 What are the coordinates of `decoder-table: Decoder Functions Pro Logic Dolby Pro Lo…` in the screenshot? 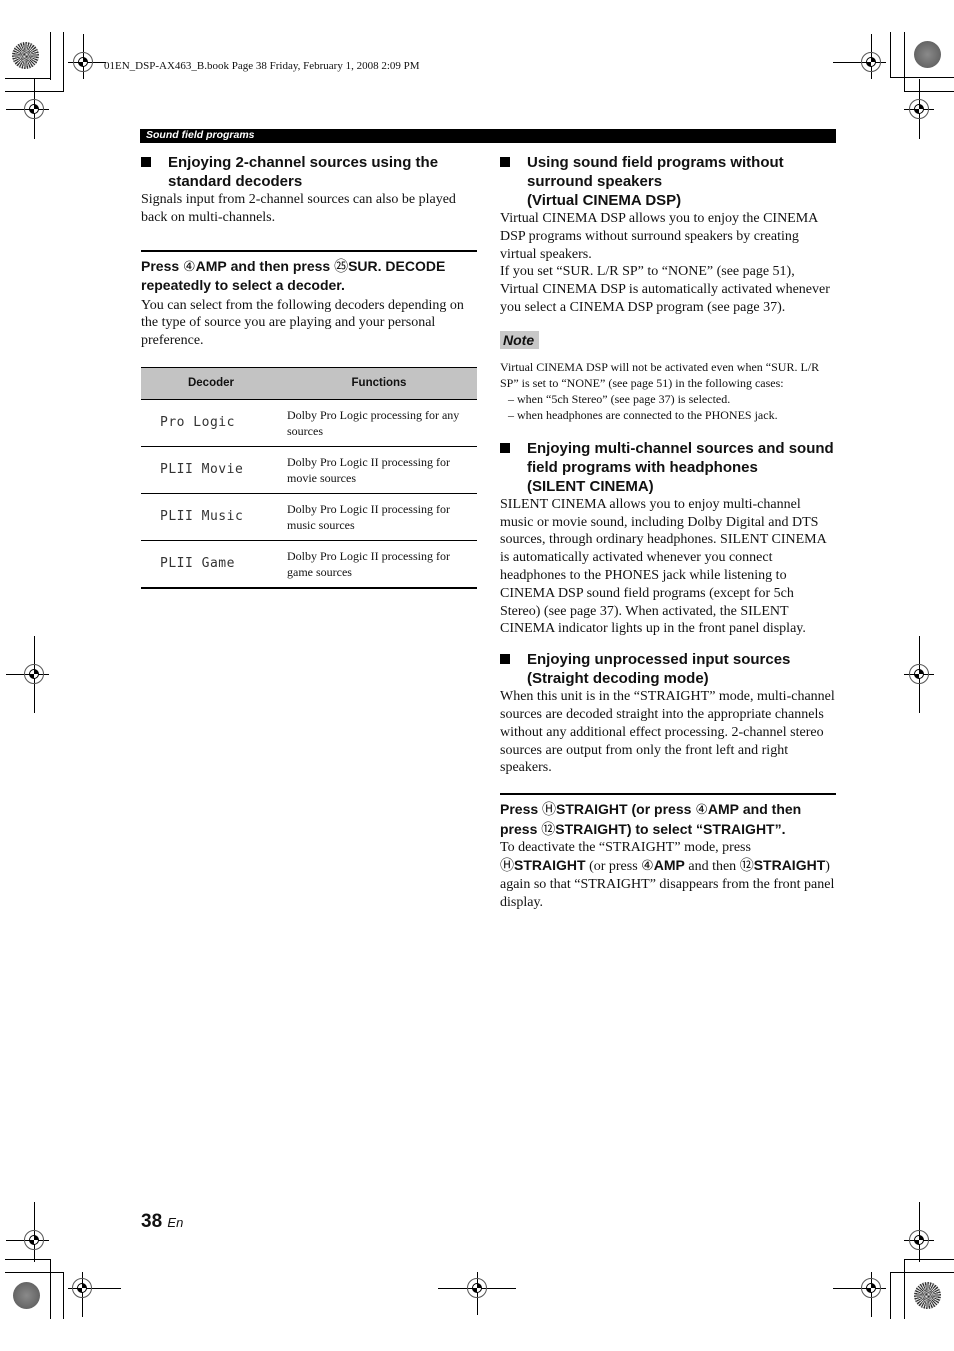 It's located at (309, 477).